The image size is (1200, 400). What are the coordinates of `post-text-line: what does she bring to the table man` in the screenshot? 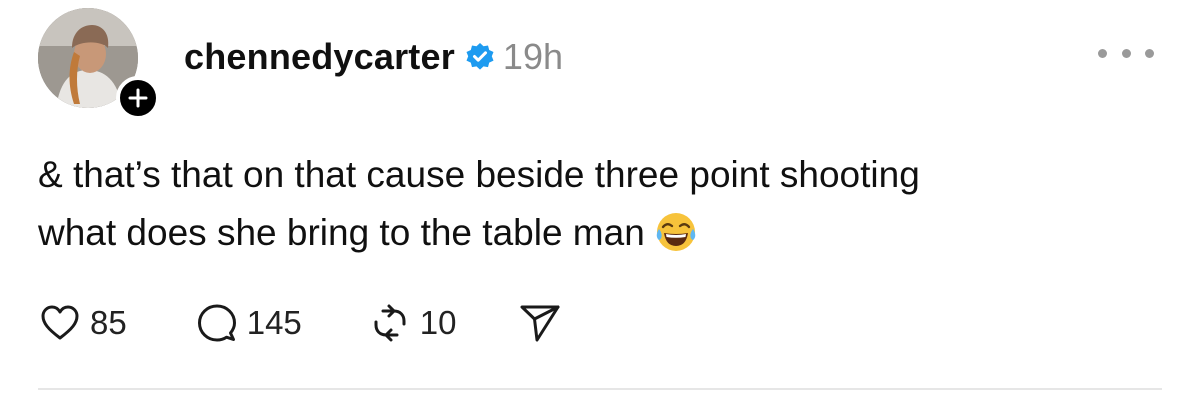 It's located at (341, 232).